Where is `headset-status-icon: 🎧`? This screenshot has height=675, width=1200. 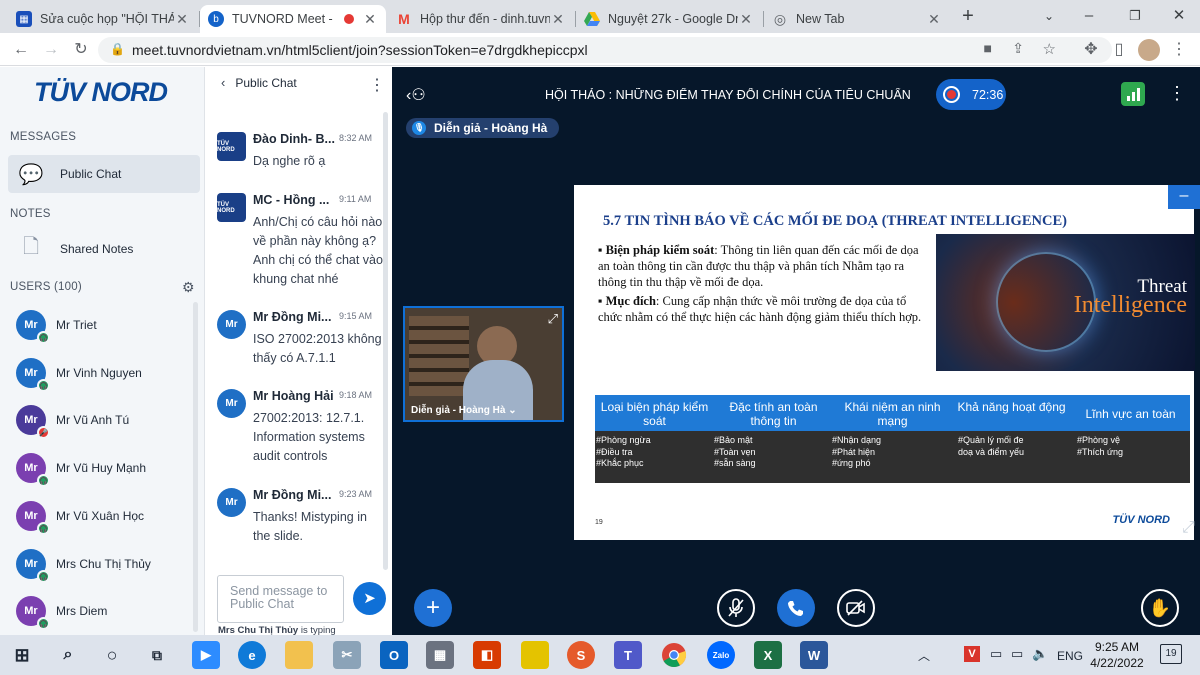 headset-status-icon: 🎧 is located at coordinates (43, 576).